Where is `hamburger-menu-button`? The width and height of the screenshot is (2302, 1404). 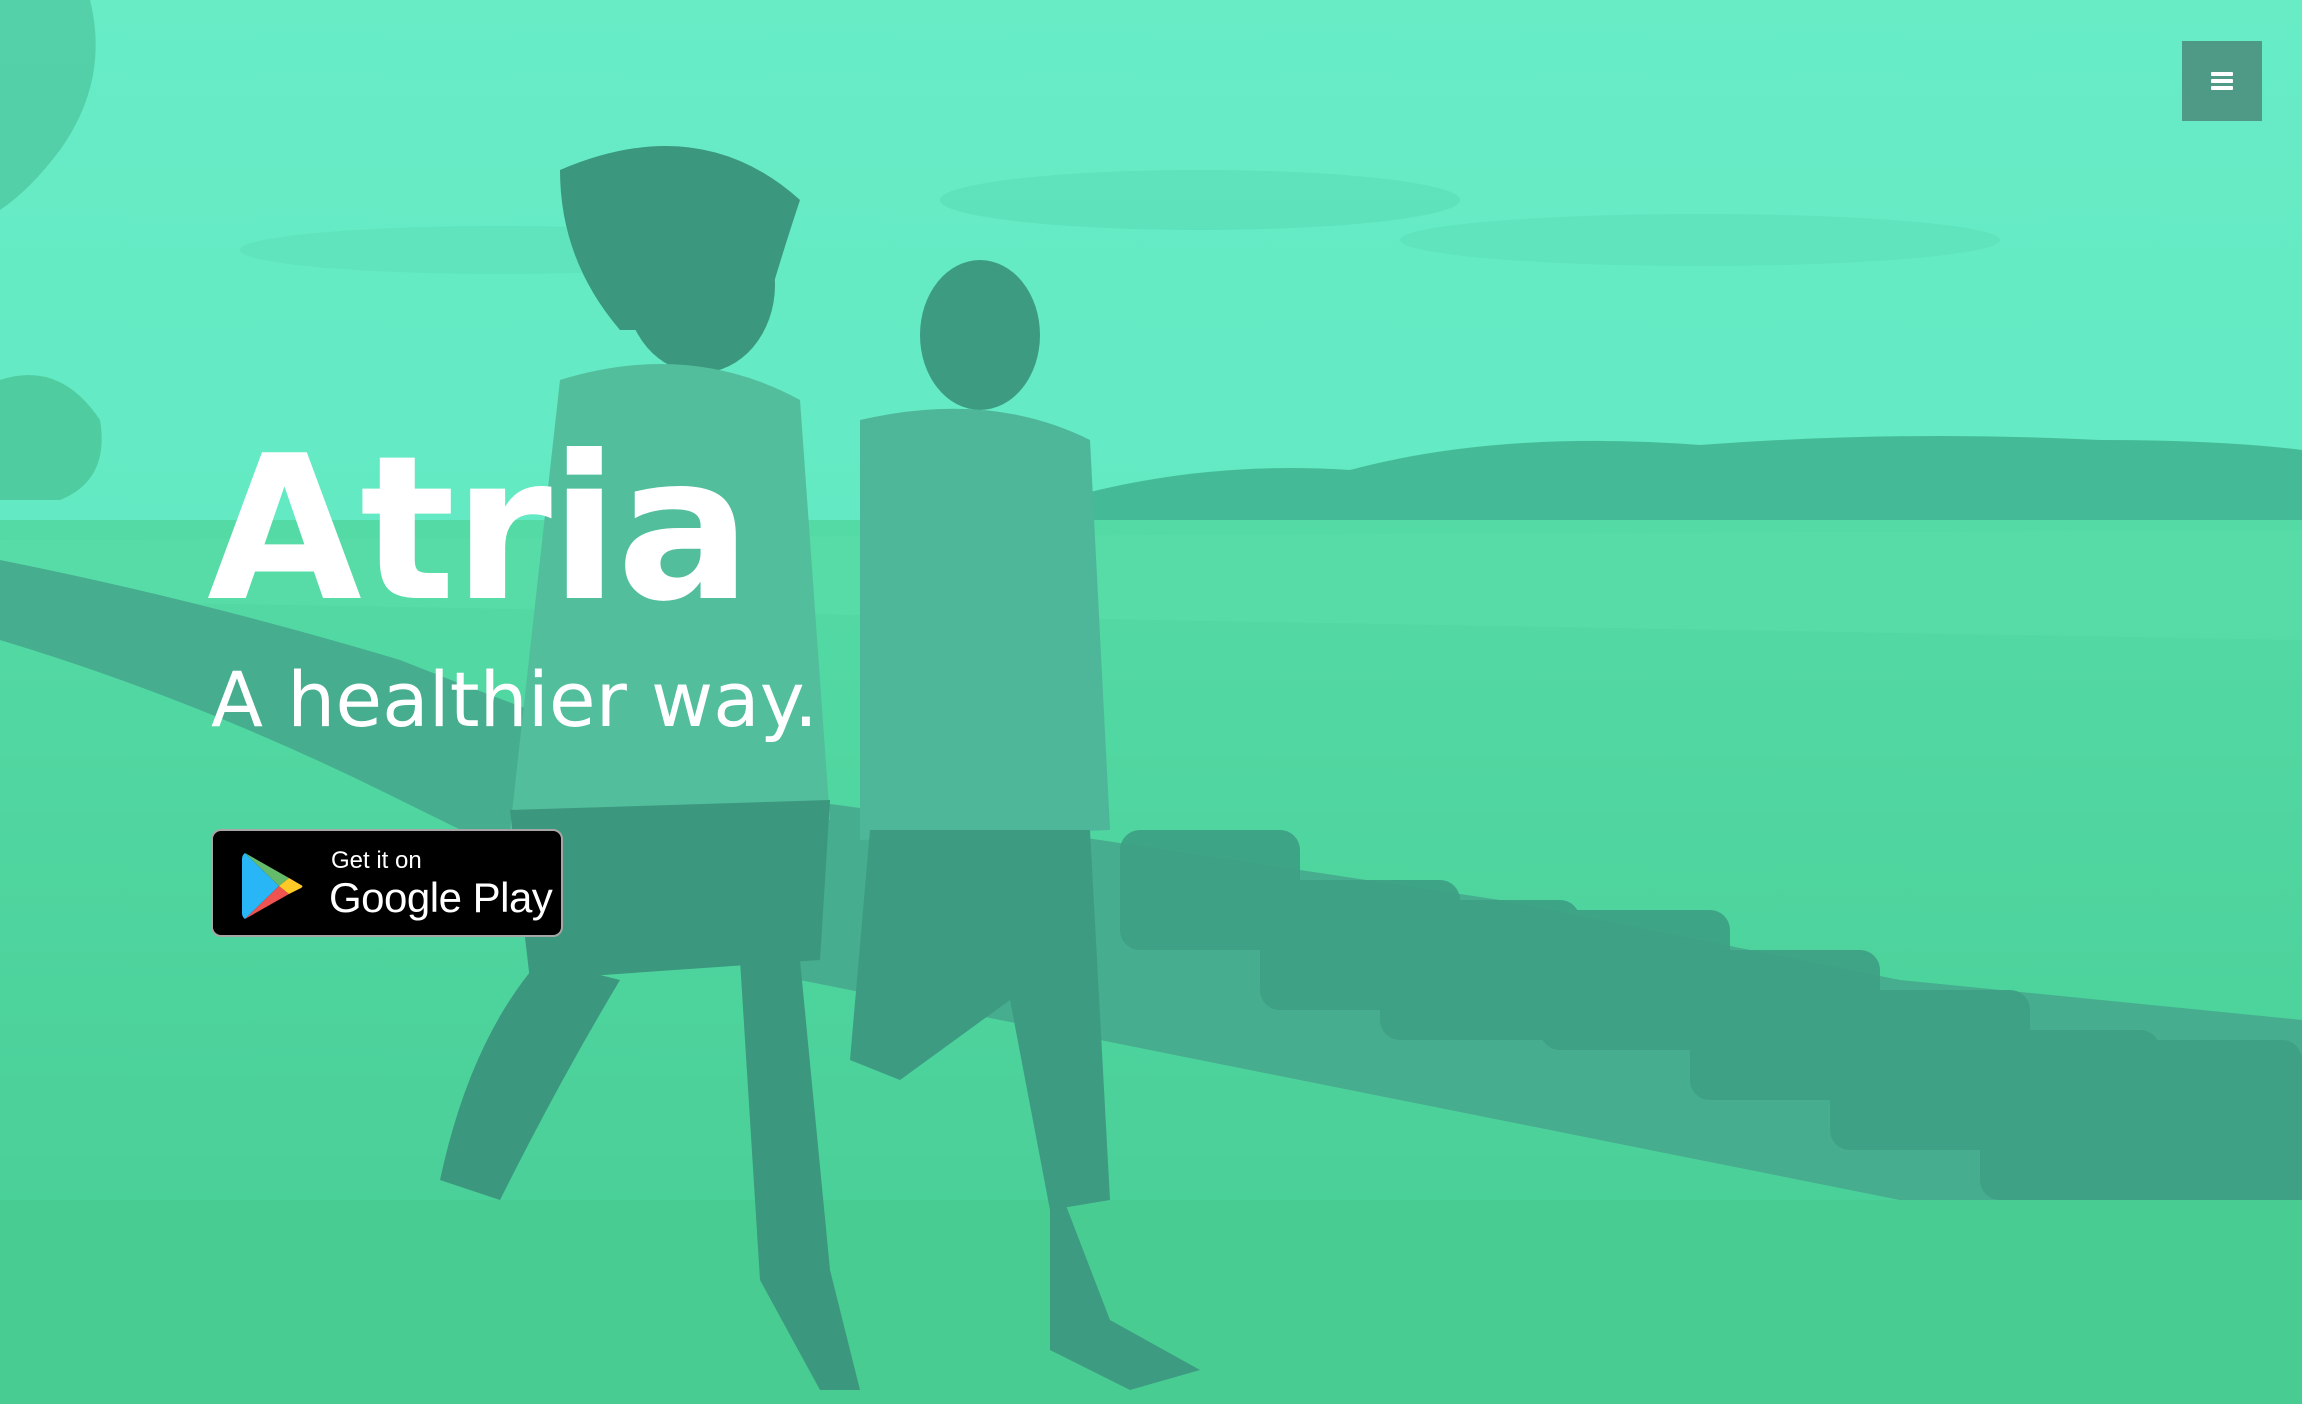 hamburger-menu-button is located at coordinates (2222, 81).